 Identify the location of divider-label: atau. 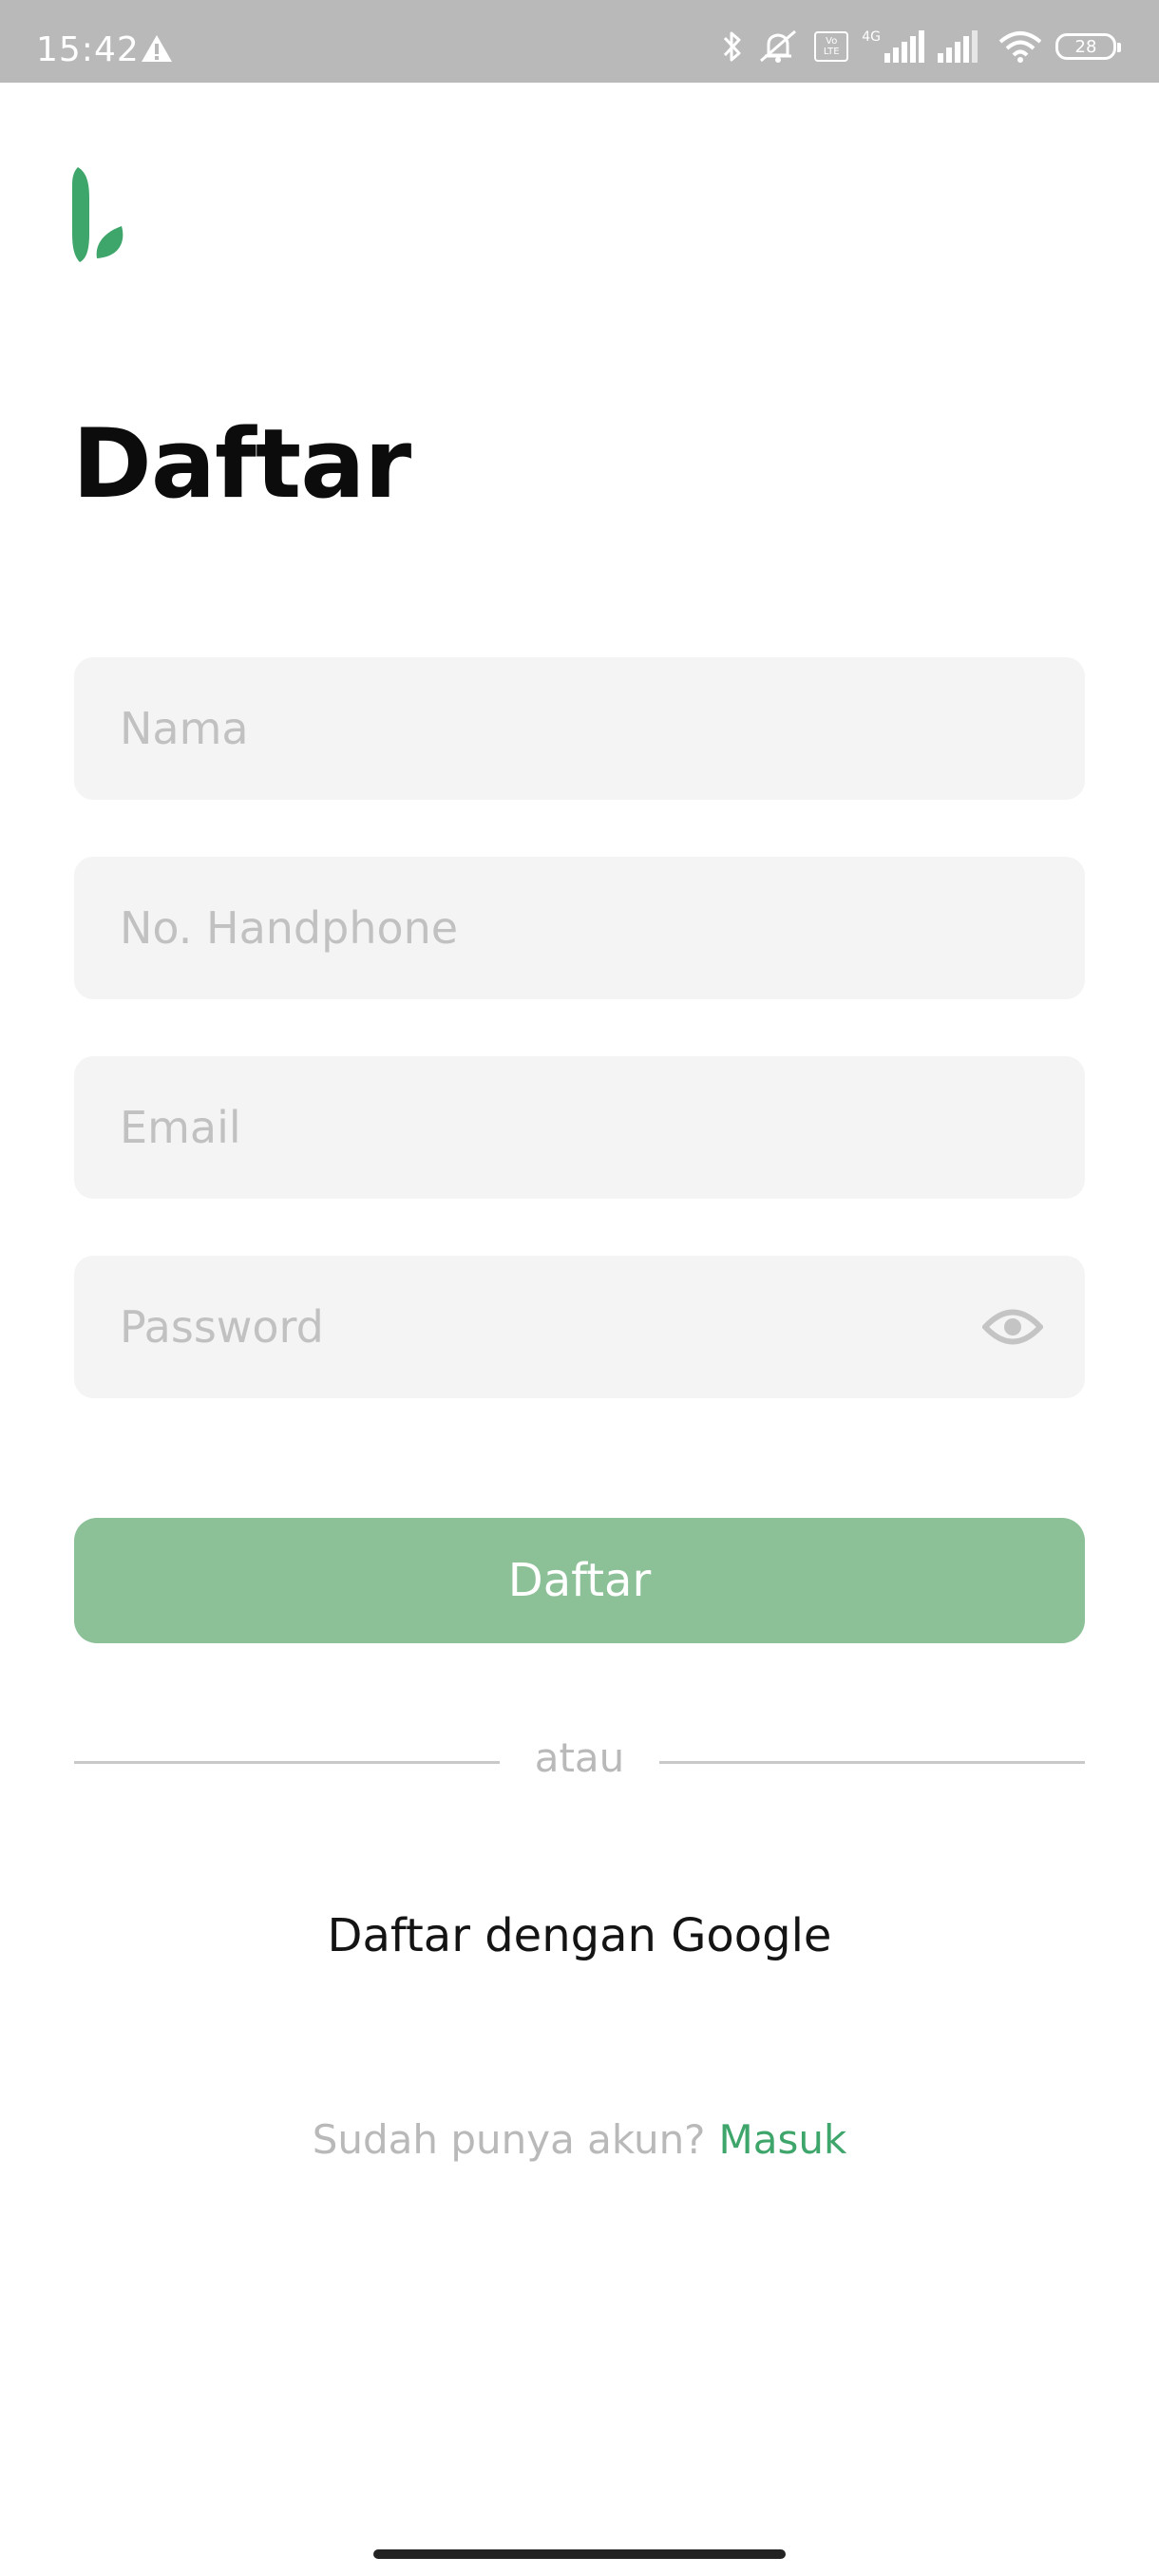
(579, 1757).